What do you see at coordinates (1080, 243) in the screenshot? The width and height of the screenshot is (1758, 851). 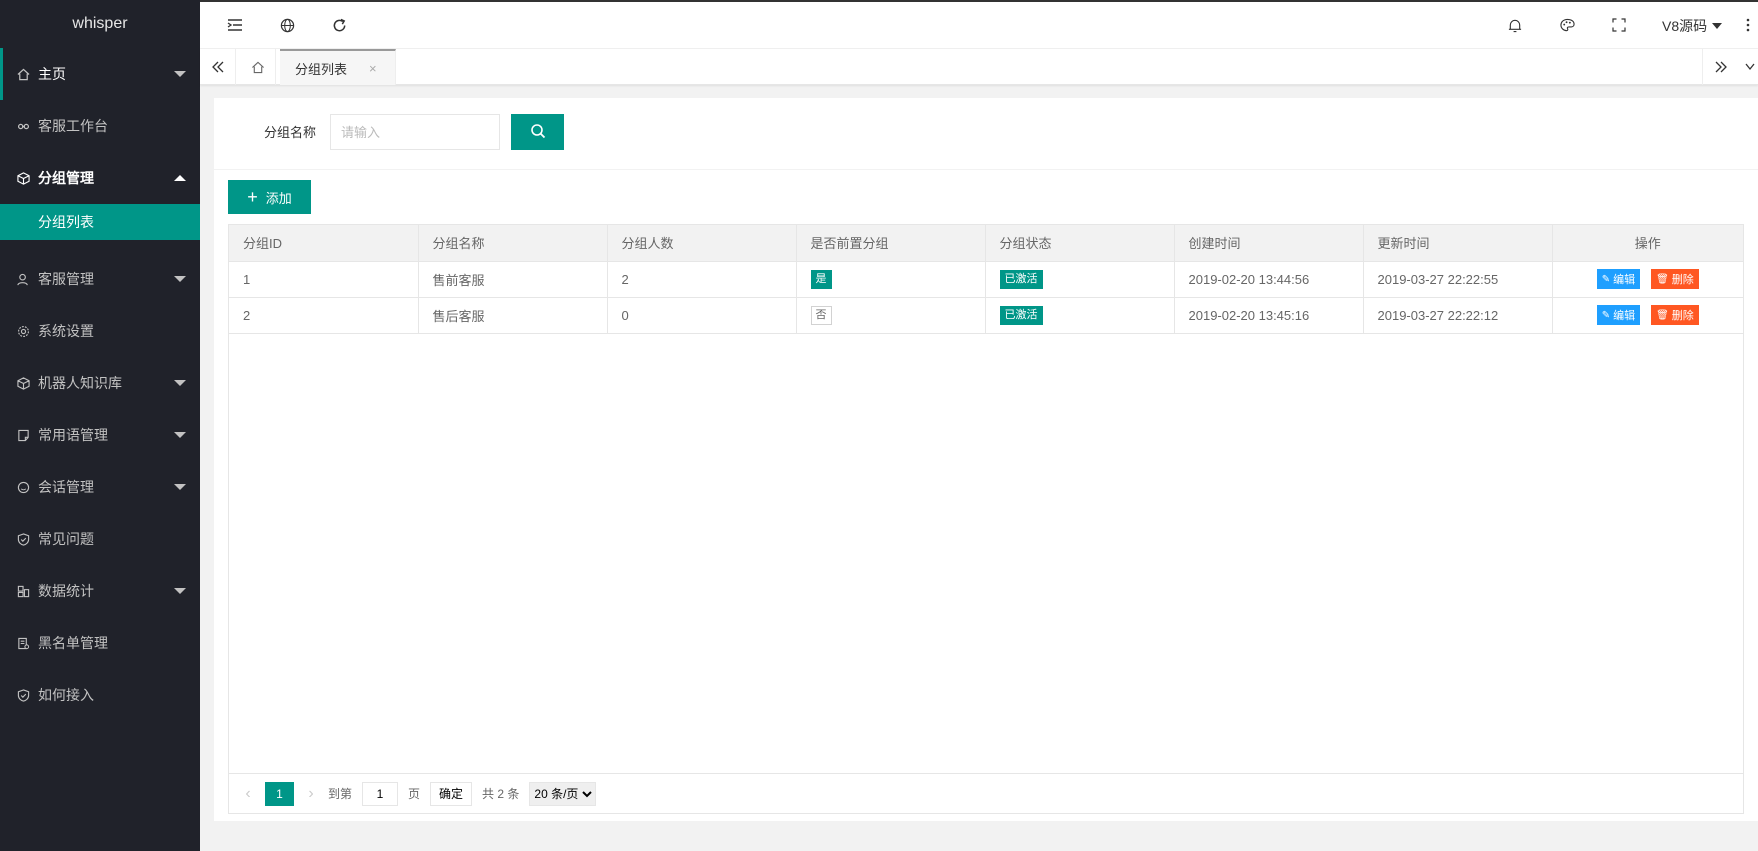 I see `column-header: 分组状态` at bounding box center [1080, 243].